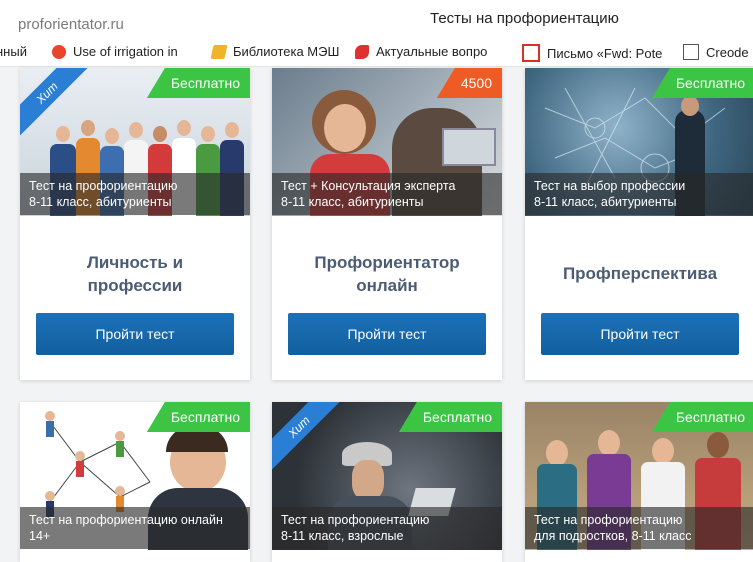  Describe the element at coordinates (362, 51) in the screenshot. I see `leaf-icon` at that location.